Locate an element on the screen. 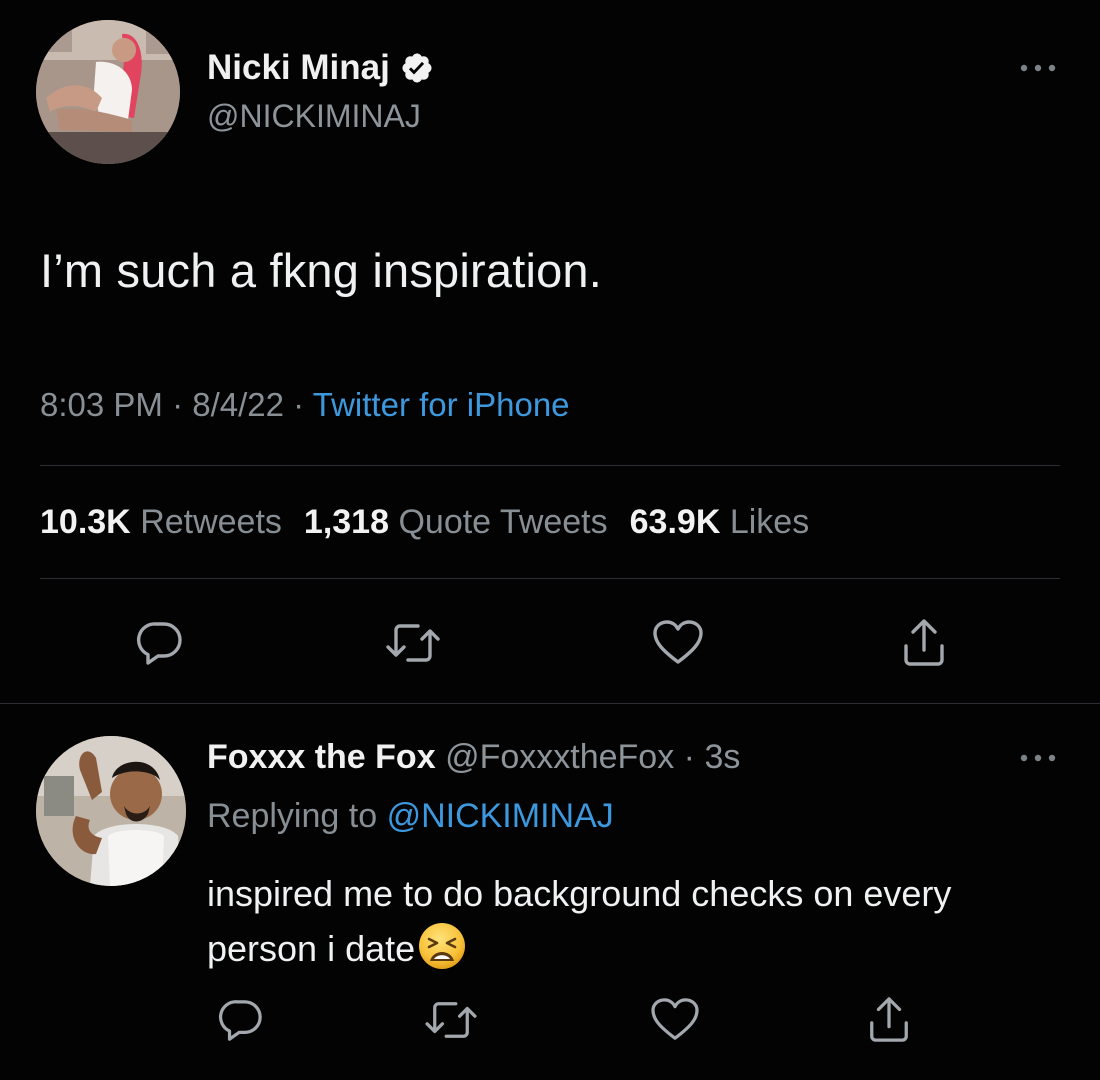  weary-face-emoji is located at coordinates (442, 946).